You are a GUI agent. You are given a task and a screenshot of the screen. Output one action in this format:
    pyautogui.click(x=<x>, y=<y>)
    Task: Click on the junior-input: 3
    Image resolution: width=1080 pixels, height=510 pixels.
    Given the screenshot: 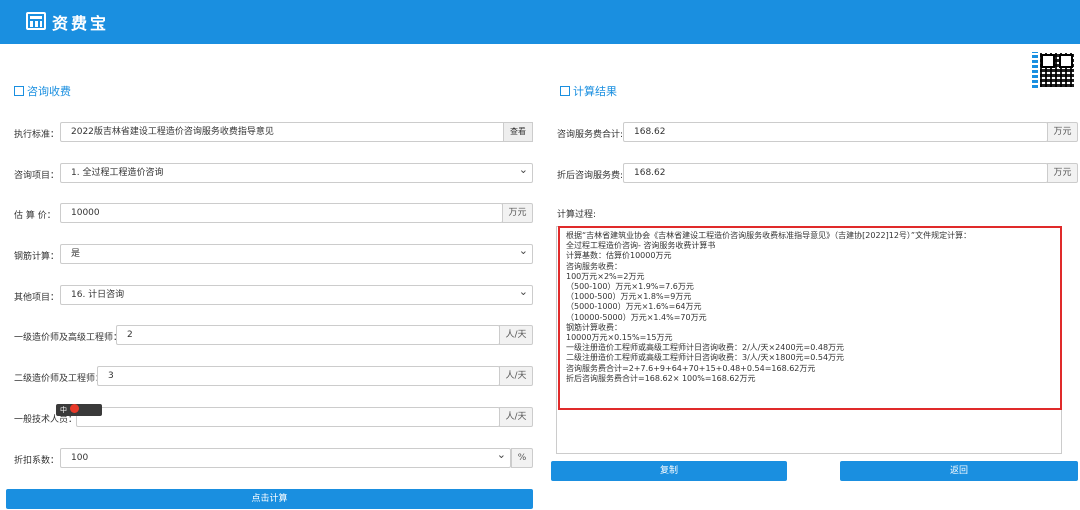 What is the action you would take?
    pyautogui.click(x=298, y=376)
    